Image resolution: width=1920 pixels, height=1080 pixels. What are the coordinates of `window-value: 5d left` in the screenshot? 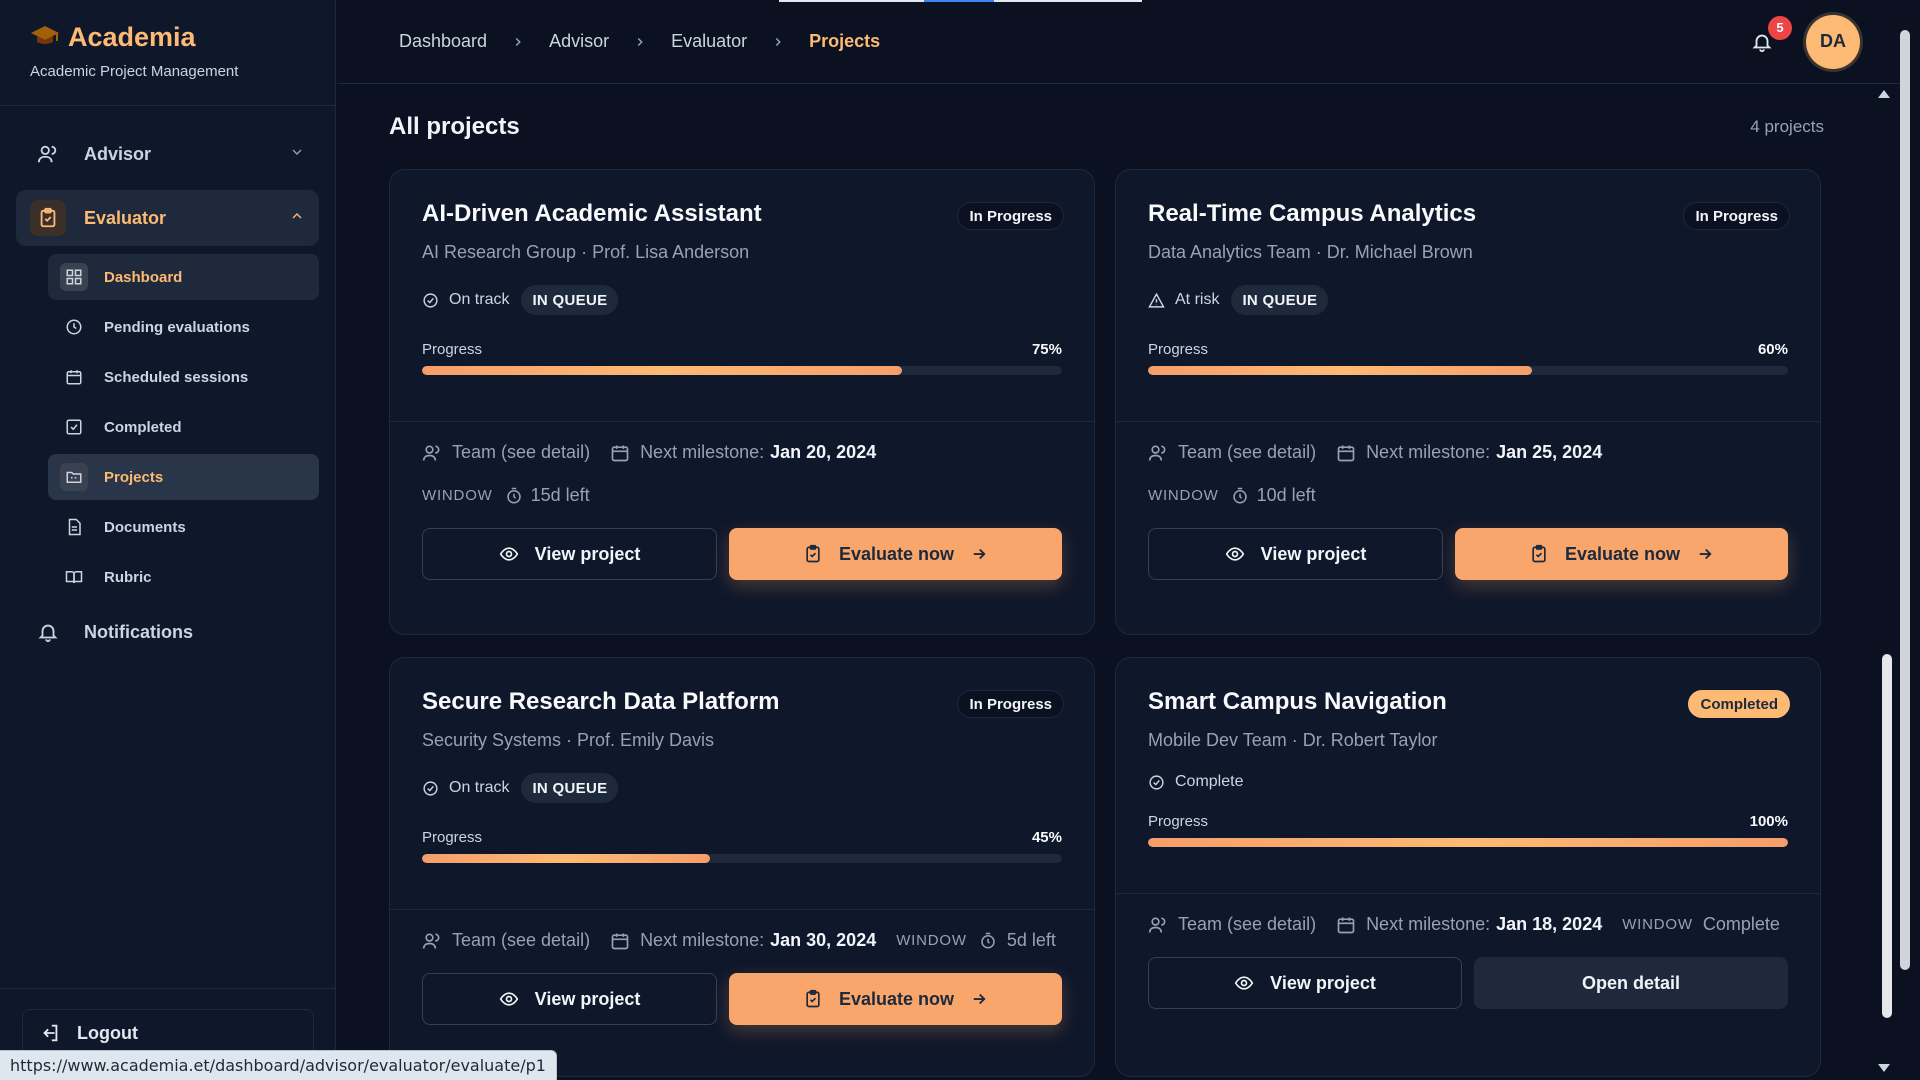 It's located at (1031, 940).